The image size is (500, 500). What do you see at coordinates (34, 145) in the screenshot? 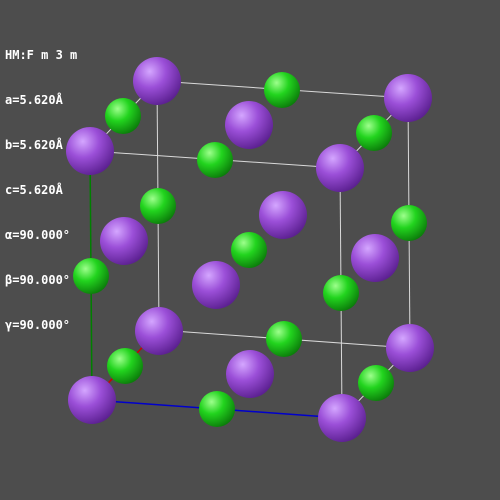
I see `lattice-b-label: b=5.620Å` at bounding box center [34, 145].